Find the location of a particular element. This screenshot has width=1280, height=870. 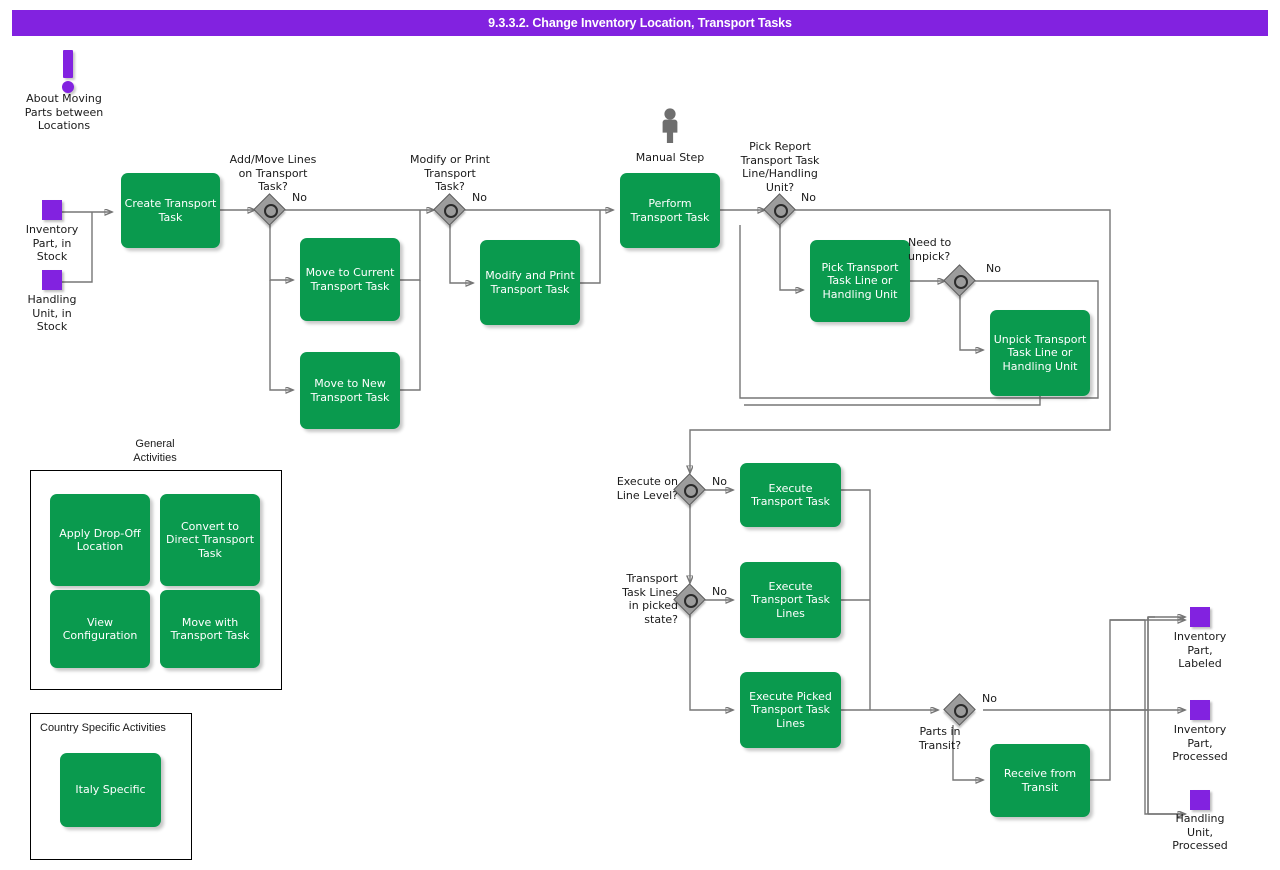

activity-view-configuration: View Configuration is located at coordinates (100, 629).